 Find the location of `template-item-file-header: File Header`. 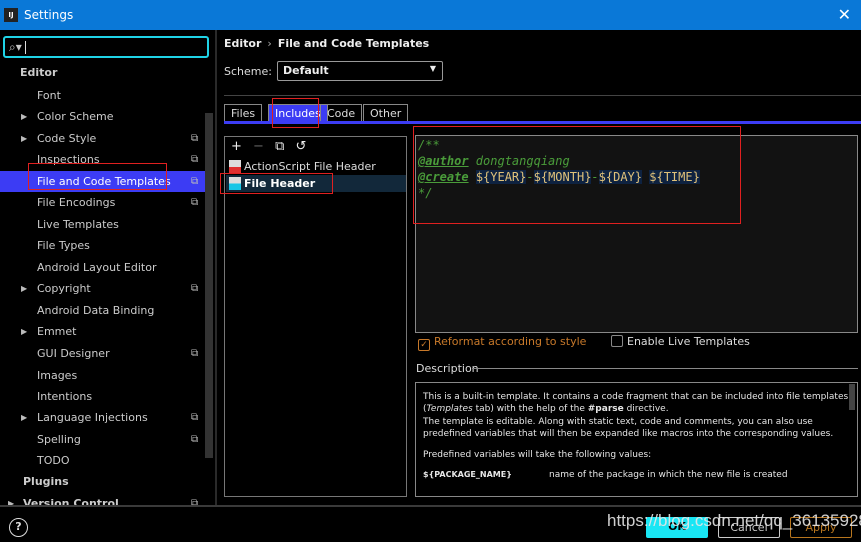

template-item-file-header: File Header is located at coordinates (316, 183).